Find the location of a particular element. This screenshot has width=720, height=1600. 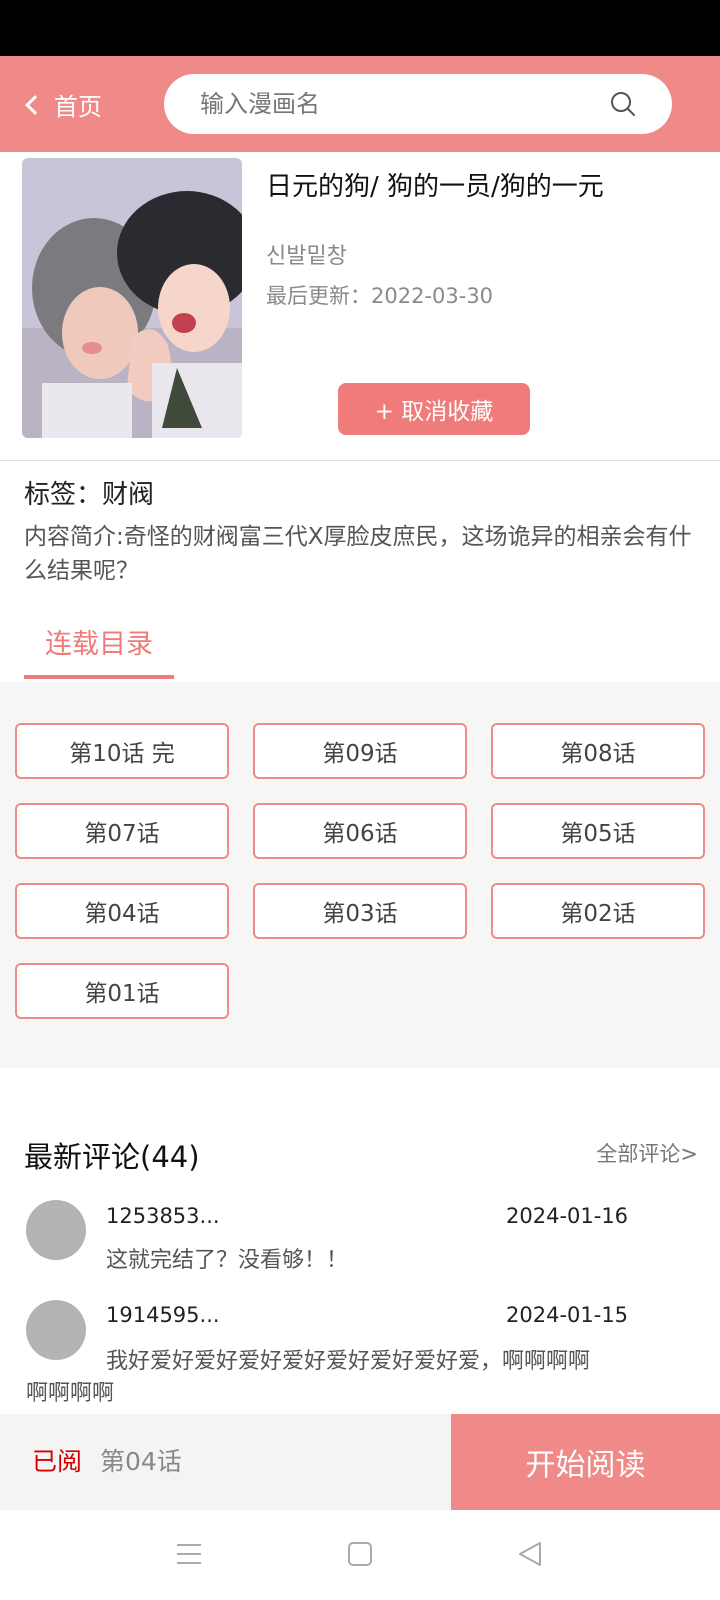

chapter-button: 第07话 is located at coordinates (122, 831).